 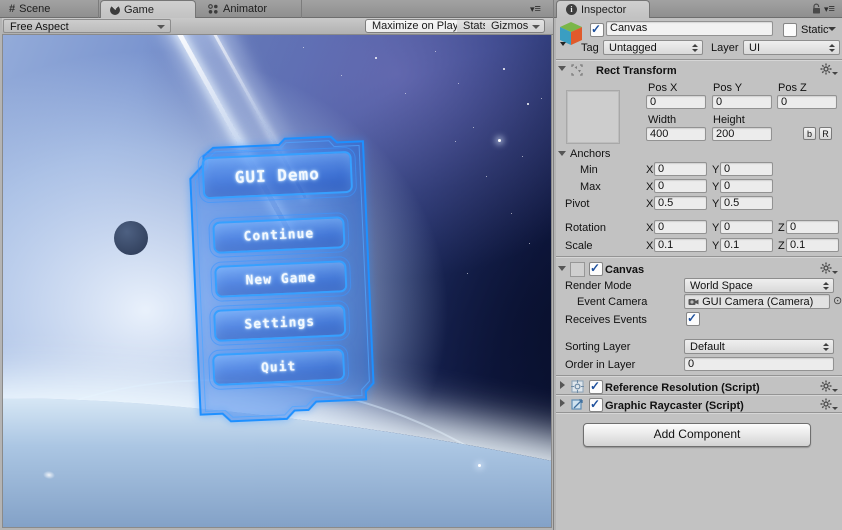 I want to click on anchor-max-x-field: 0, so click(x=680, y=186).